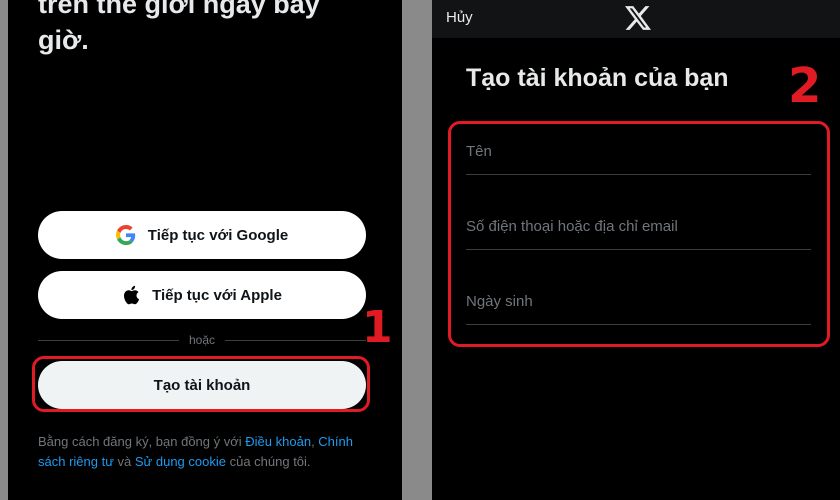 This screenshot has width=840, height=500. Describe the element at coordinates (218, 235) in the screenshot. I see `google-button-label: Tiếp tục với Google` at that location.